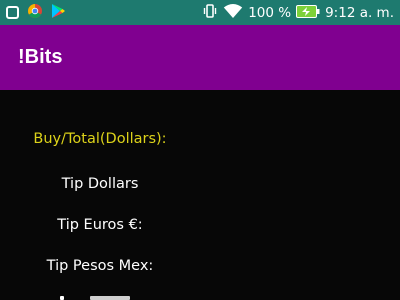 The height and width of the screenshot is (300, 400). I want to click on status-bar-system: 100 % 9:12 a. m., so click(298, 13).